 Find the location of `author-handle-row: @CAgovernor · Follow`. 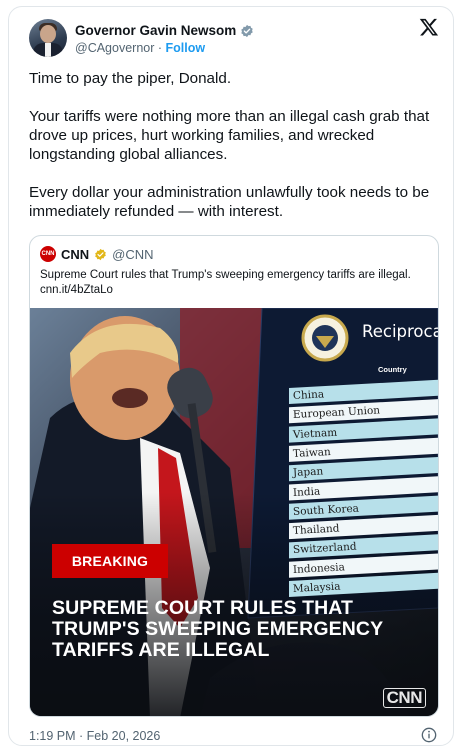

author-handle-row: @CAgovernor · Follow is located at coordinates (140, 48).